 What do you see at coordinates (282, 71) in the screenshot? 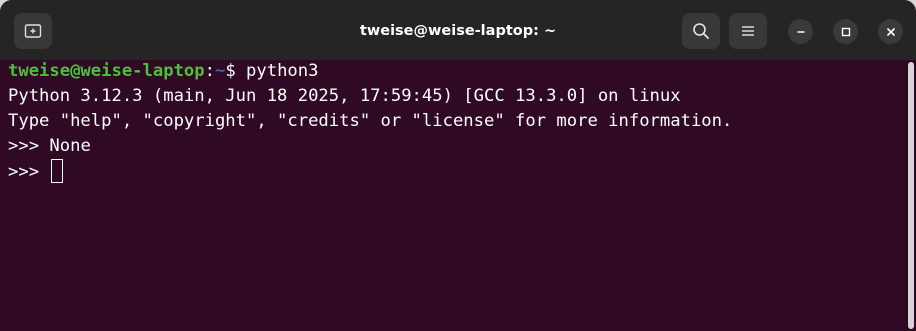
I see `command-text: python3` at bounding box center [282, 71].